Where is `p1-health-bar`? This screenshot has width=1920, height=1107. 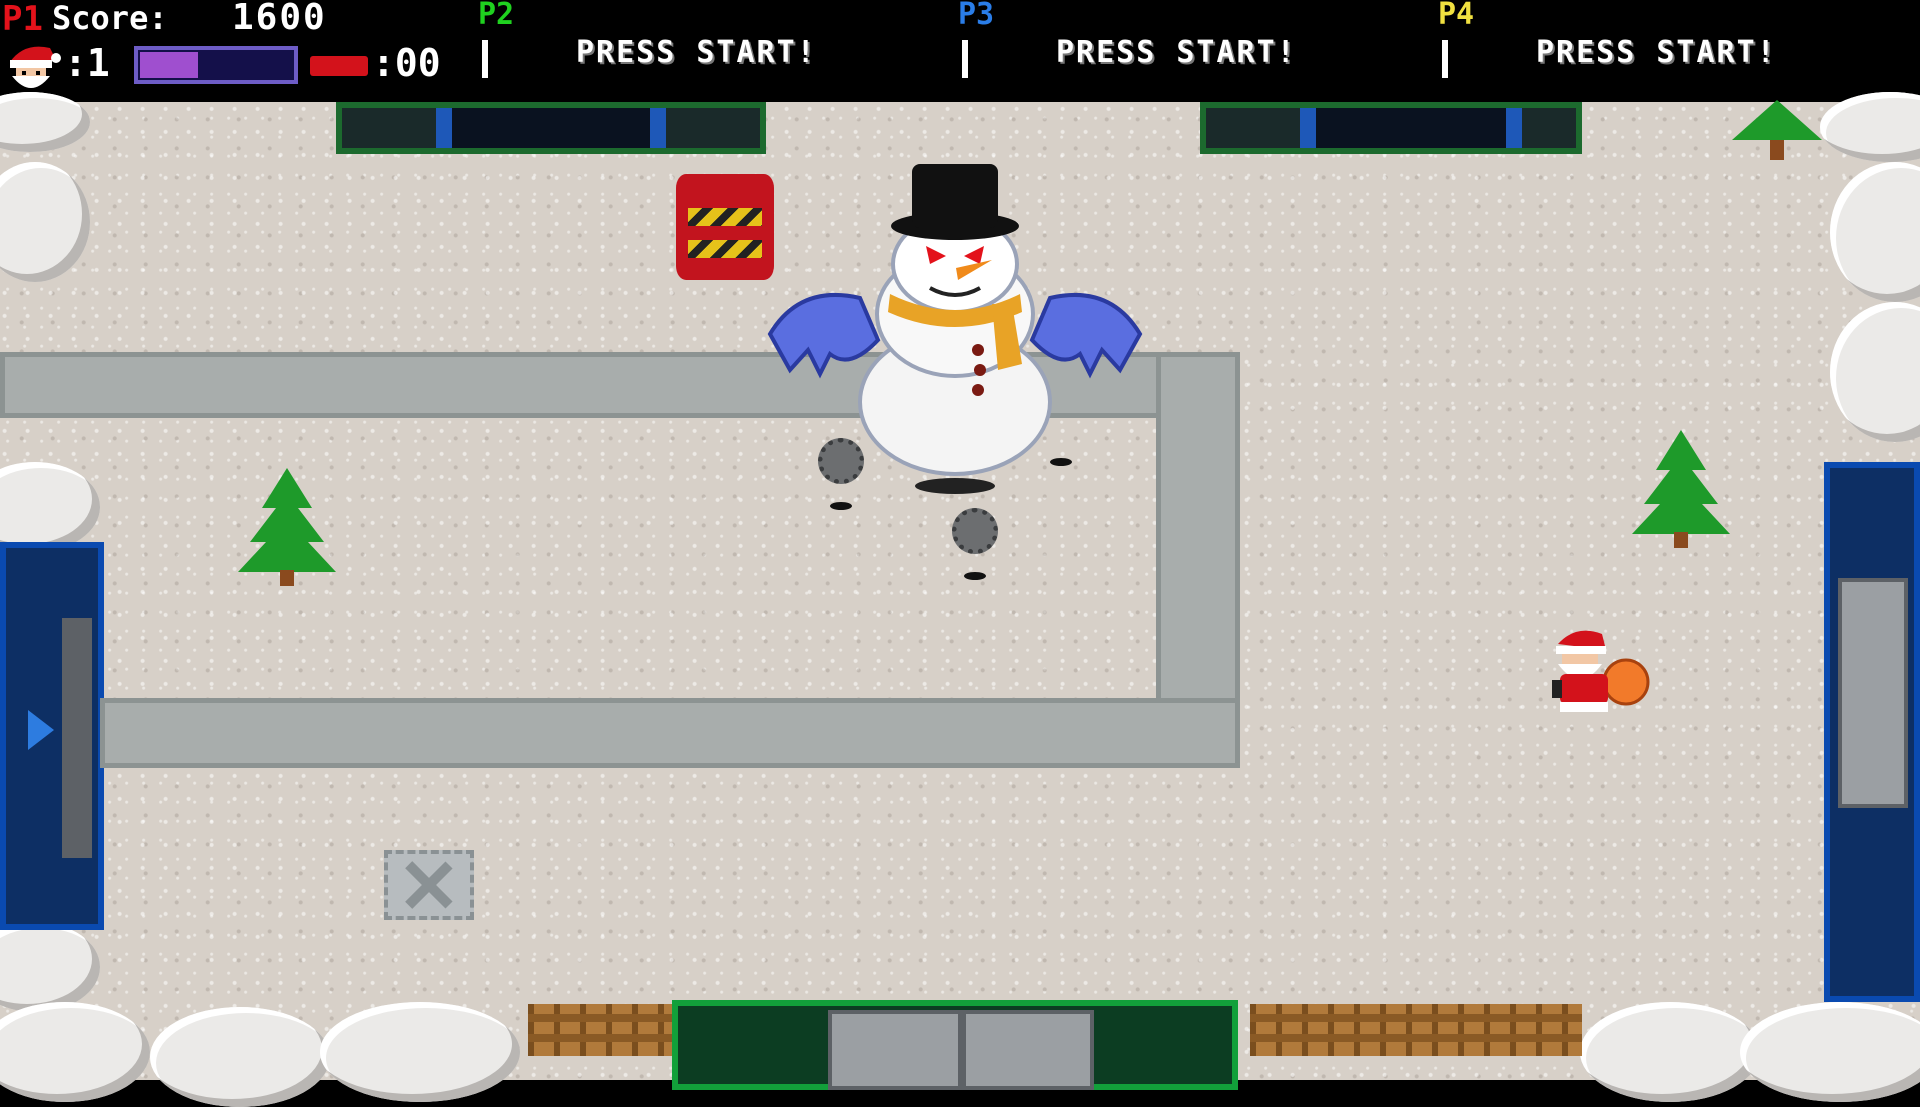 p1-health-bar is located at coordinates (216, 65).